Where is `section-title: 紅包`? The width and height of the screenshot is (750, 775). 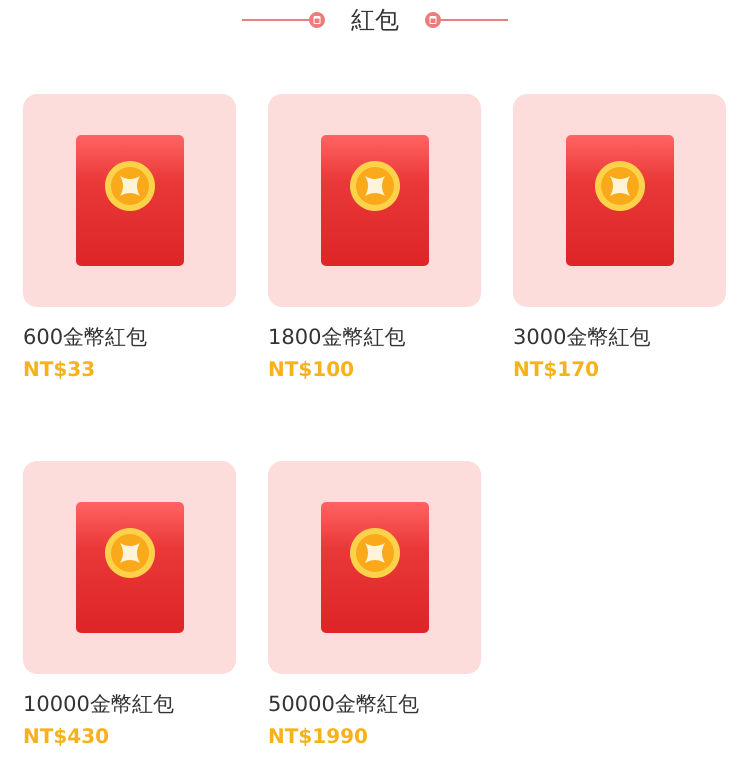 section-title: 紅包 is located at coordinates (375, 20).